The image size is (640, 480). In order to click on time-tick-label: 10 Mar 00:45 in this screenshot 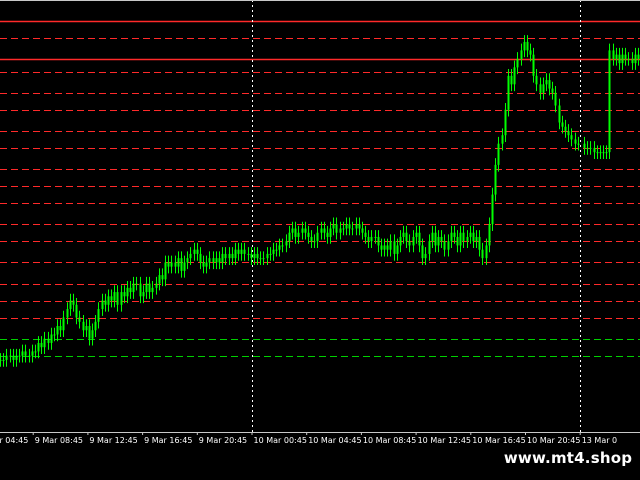, I will do `click(280, 440)`.